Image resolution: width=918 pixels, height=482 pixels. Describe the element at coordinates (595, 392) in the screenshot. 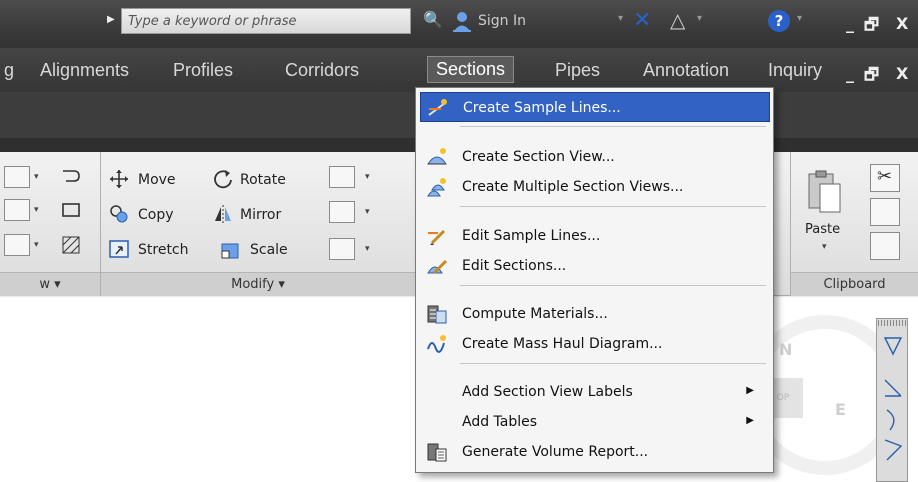

I see `menu-item-add-section-view-labels: Add Section View Labels ▶` at that location.